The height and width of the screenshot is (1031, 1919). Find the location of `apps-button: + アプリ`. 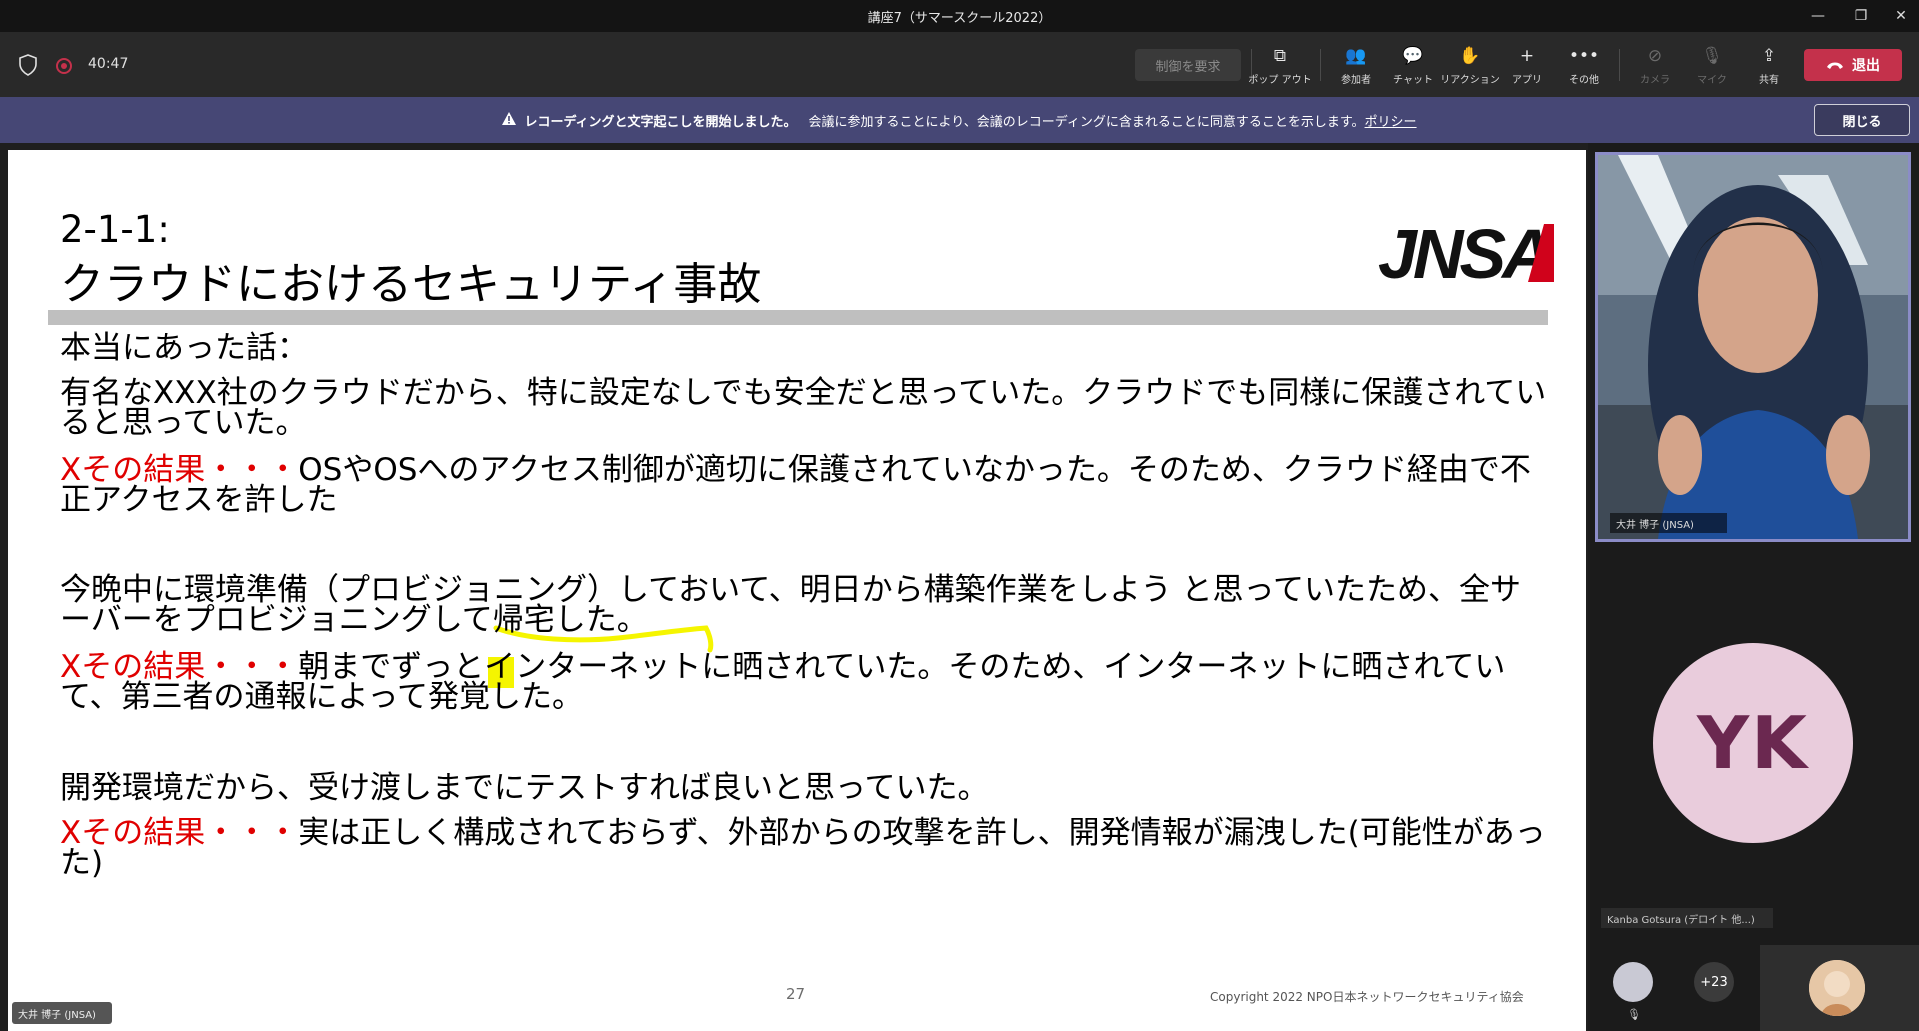

apps-button: + アプリ is located at coordinates (1527, 66).